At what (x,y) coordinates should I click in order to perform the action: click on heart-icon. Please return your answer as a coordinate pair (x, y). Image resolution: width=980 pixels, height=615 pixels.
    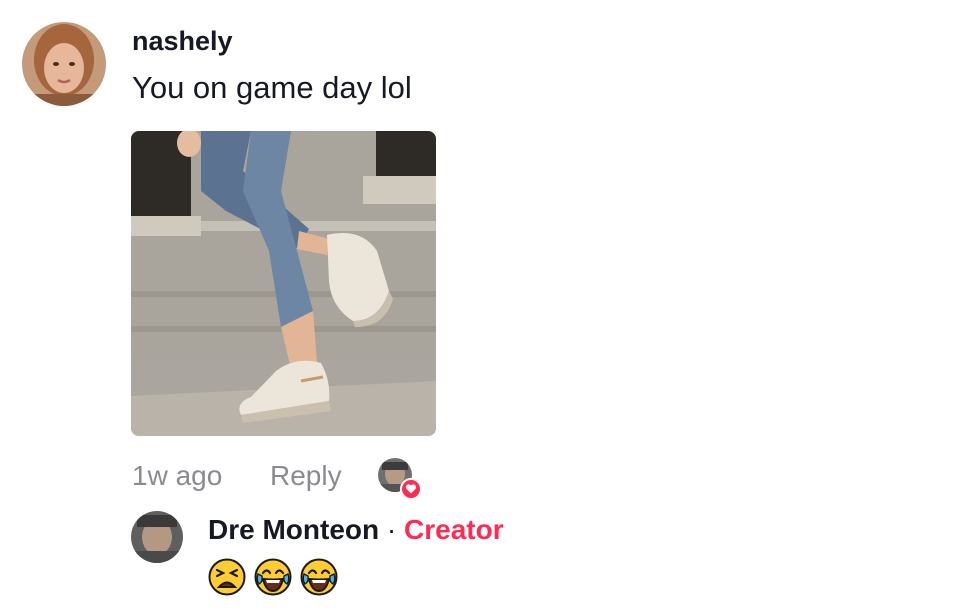
    Looking at the image, I should click on (411, 489).